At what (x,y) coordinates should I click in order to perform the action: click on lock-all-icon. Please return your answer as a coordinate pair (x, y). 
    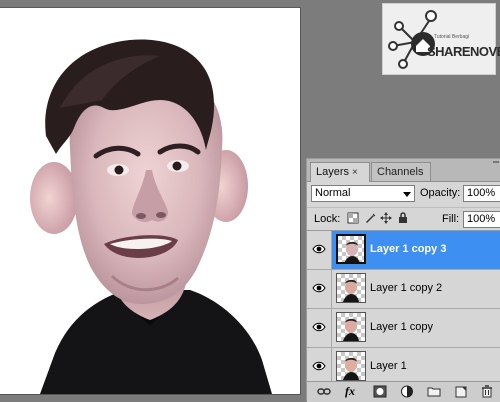
    Looking at the image, I should click on (403, 218).